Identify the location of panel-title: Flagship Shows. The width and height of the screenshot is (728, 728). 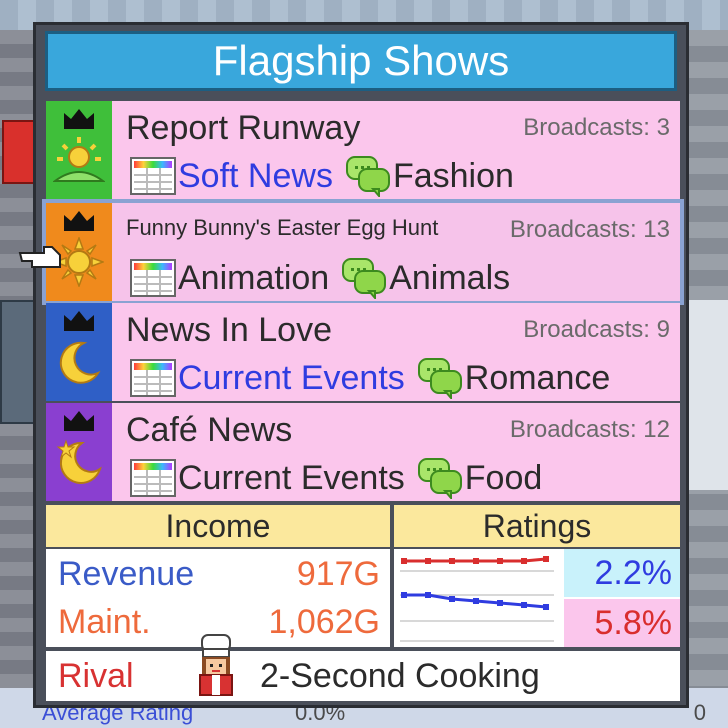
(361, 61).